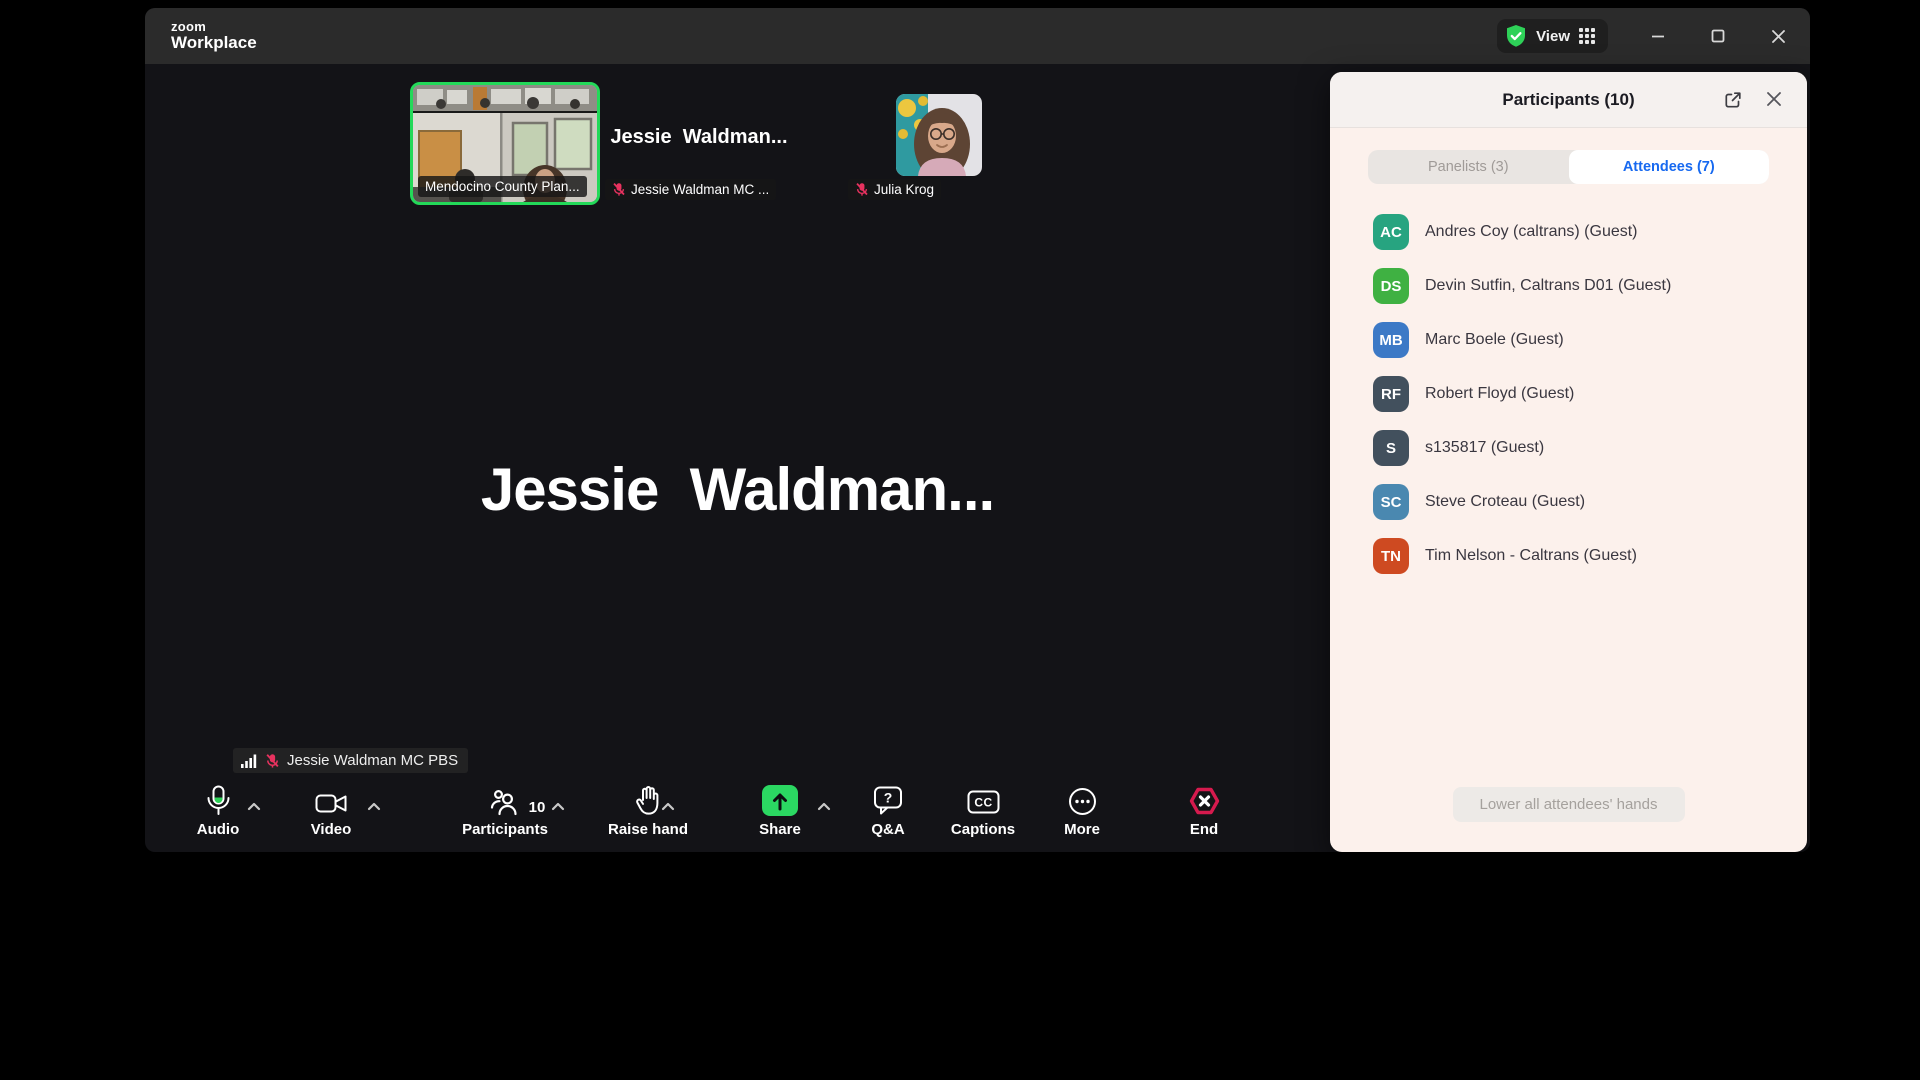 Image resolution: width=1920 pixels, height=1080 pixels. I want to click on attendee-row: RF Robert Floyd (Guest), so click(1568, 394).